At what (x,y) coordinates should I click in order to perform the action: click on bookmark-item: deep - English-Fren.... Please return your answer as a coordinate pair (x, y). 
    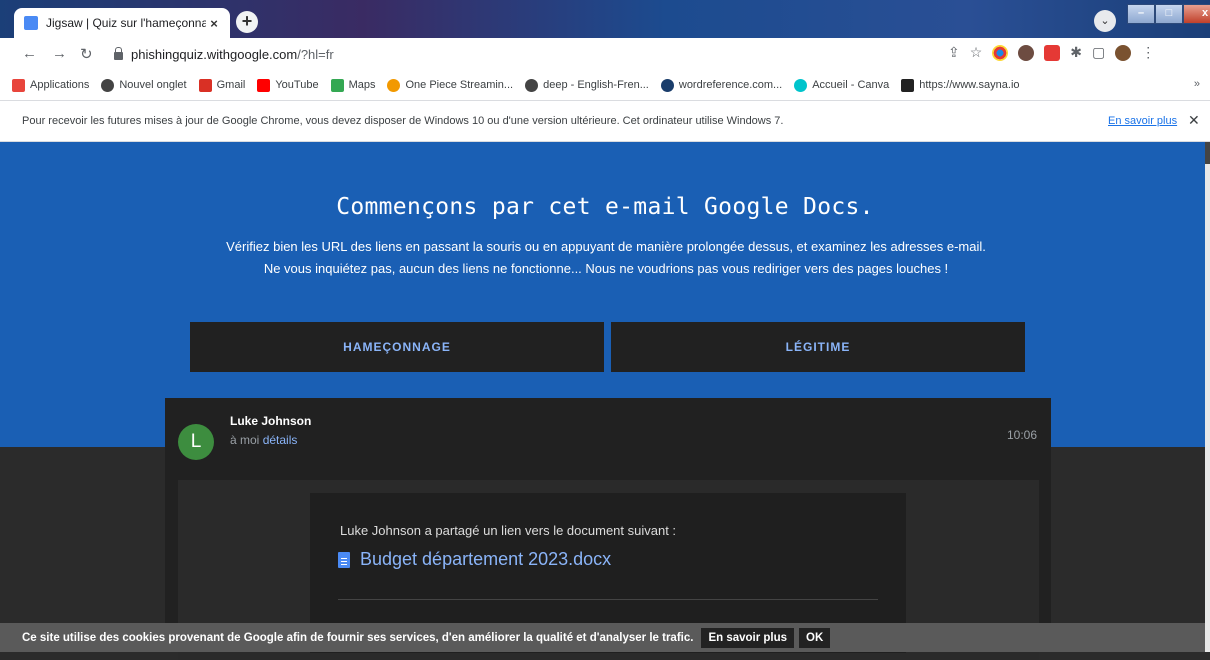
    Looking at the image, I should click on (587, 85).